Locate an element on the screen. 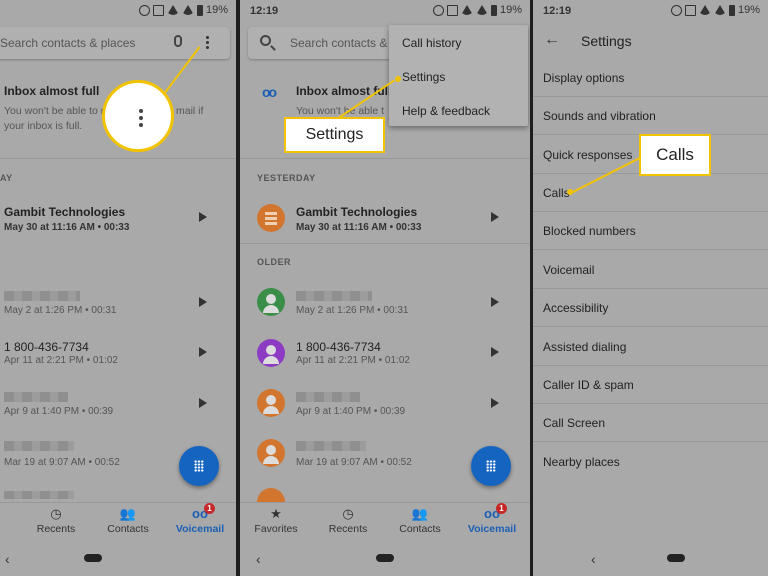  microphone-icon is located at coordinates (178, 41).